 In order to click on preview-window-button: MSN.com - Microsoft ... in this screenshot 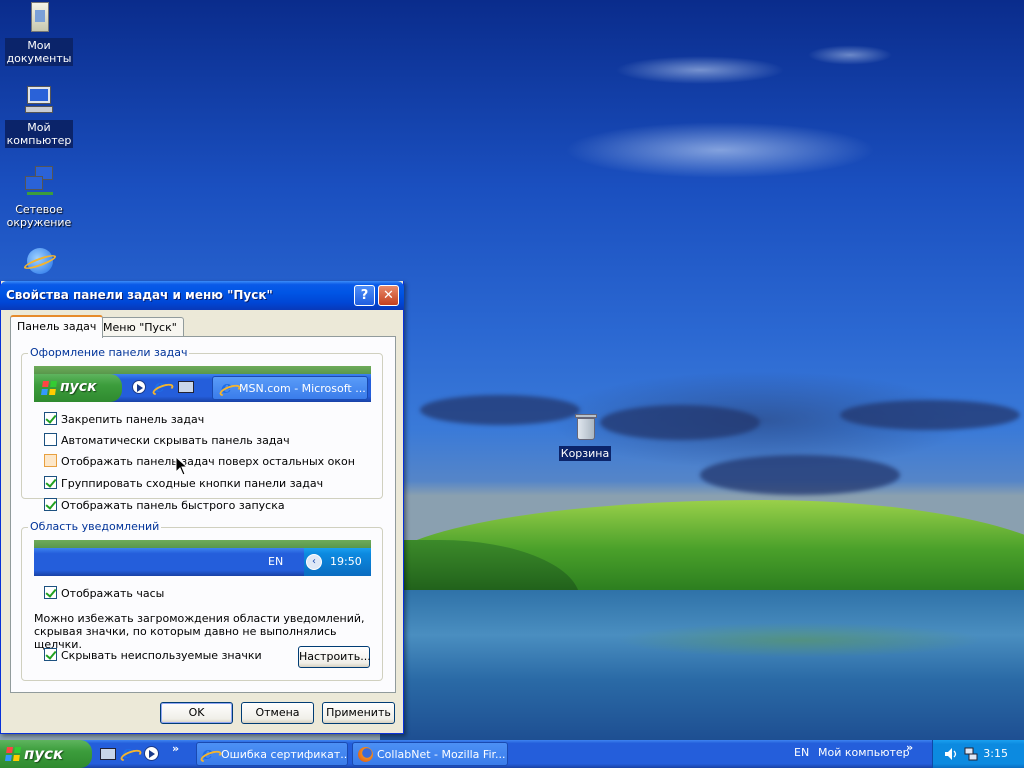, I will do `click(290, 388)`.